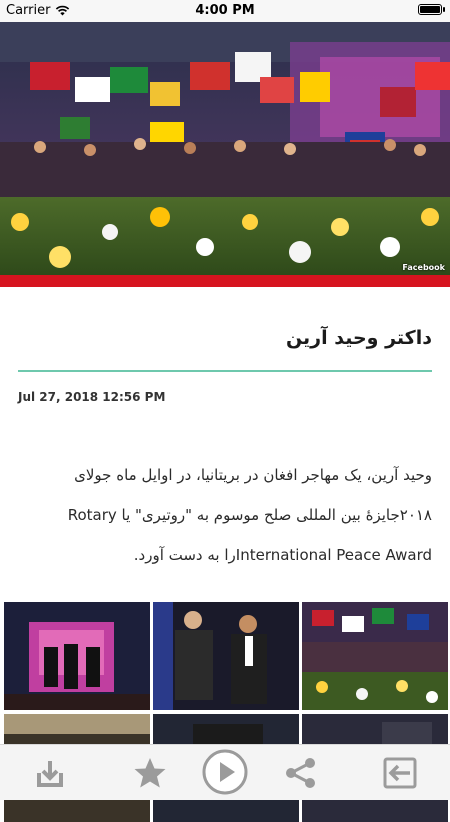 The height and width of the screenshot is (822, 450). Describe the element at coordinates (358, 338) in the screenshot. I see `article-title: داکتر وحید آرین` at that location.